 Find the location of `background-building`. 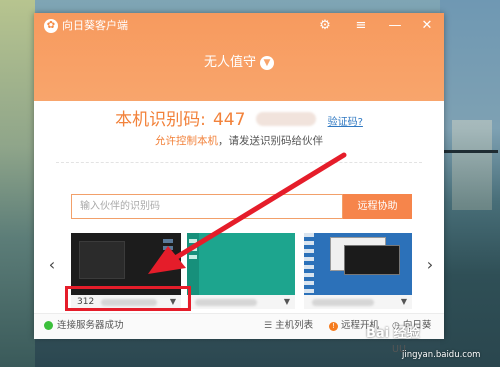

background-building is located at coordinates (472, 165).